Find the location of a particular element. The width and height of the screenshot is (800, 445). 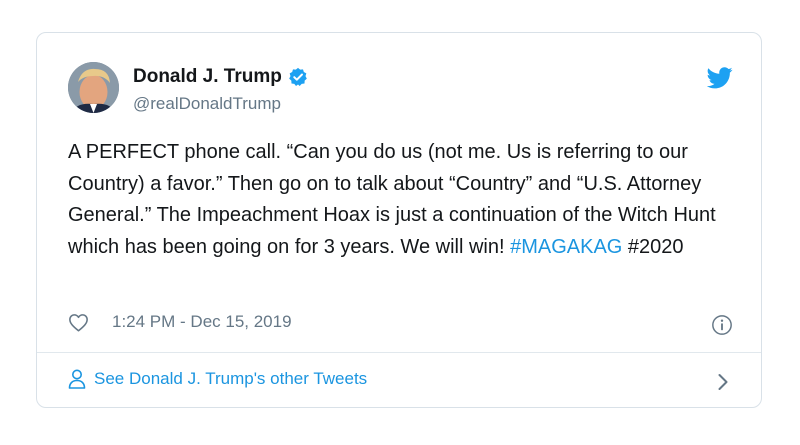

chevron-right-icon is located at coordinates (723, 382).